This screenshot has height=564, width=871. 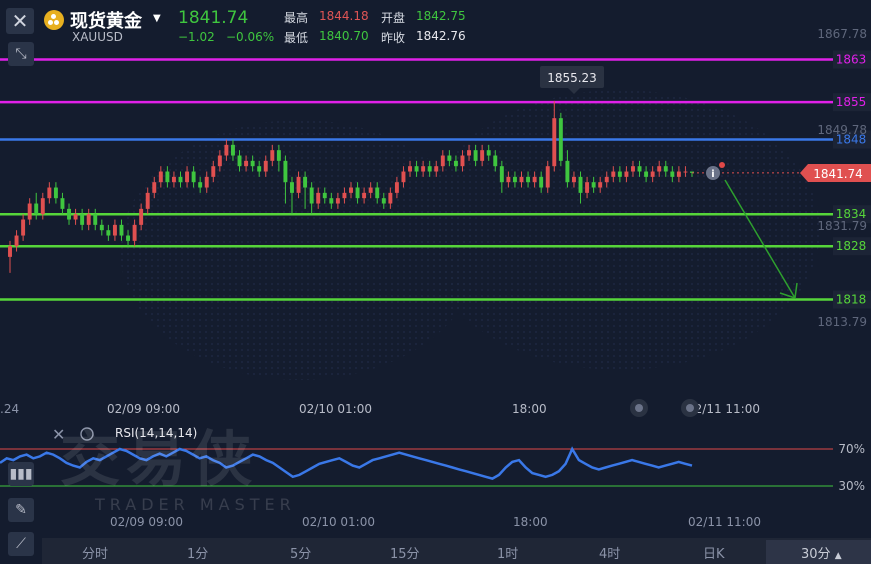 What do you see at coordinates (816, 554) in the screenshot?
I see `tab-timeframe-30m-label: 30分` at bounding box center [816, 554].